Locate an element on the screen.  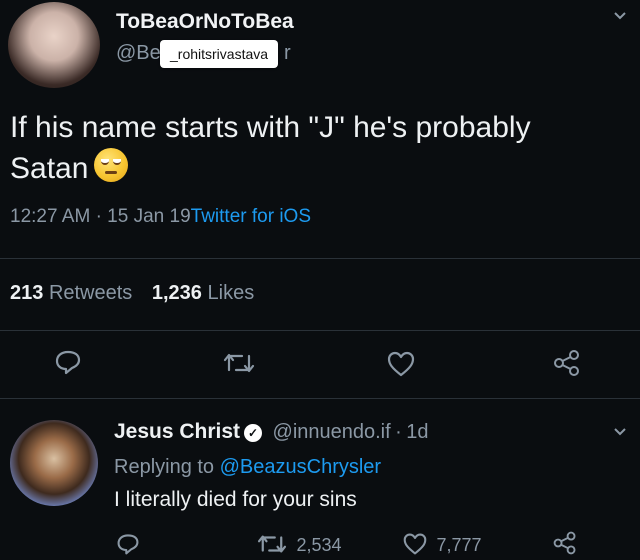
reply-avatar is located at coordinates (54, 463).